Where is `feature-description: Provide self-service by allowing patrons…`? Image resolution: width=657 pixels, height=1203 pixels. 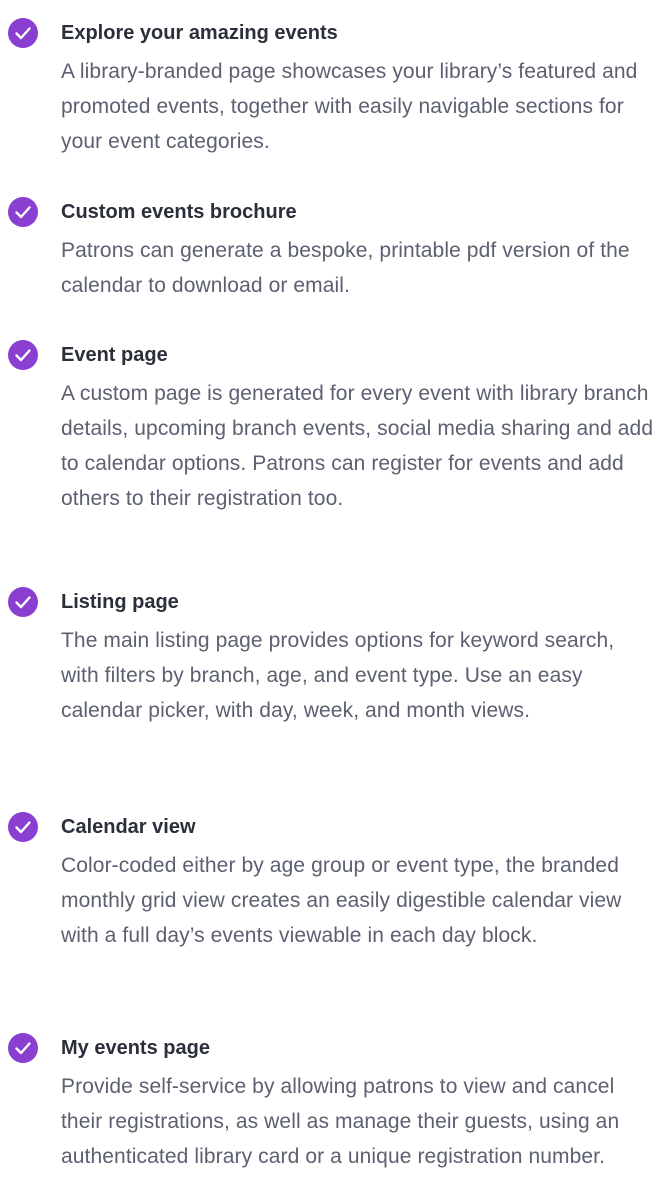 feature-description: Provide self-service by allowing patrons… is located at coordinates (340, 1121).